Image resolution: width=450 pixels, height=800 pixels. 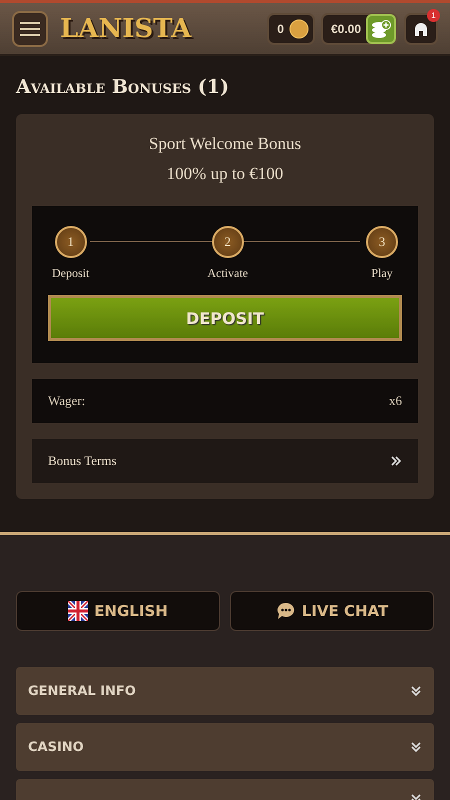 What do you see at coordinates (123, 87) in the screenshot?
I see `page-title: Available Bonuses (1)` at bounding box center [123, 87].